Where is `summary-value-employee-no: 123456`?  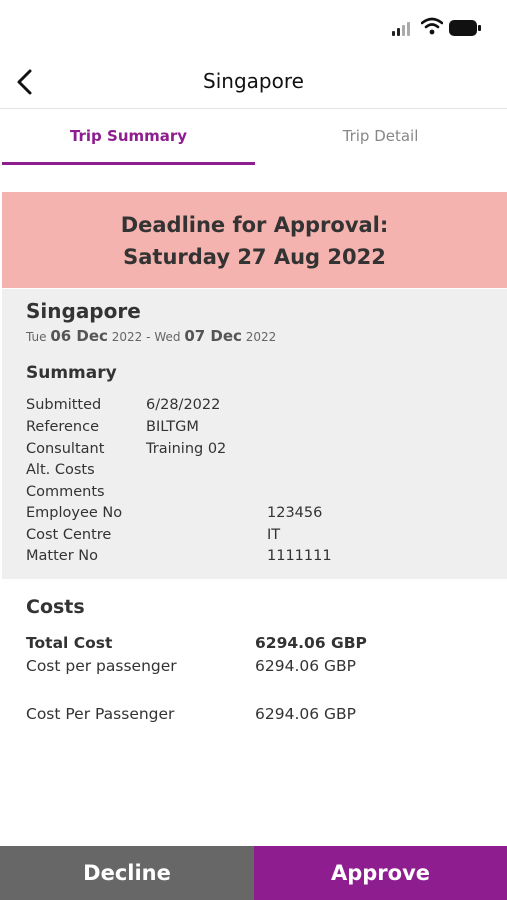 summary-value-employee-no: 123456 is located at coordinates (295, 513).